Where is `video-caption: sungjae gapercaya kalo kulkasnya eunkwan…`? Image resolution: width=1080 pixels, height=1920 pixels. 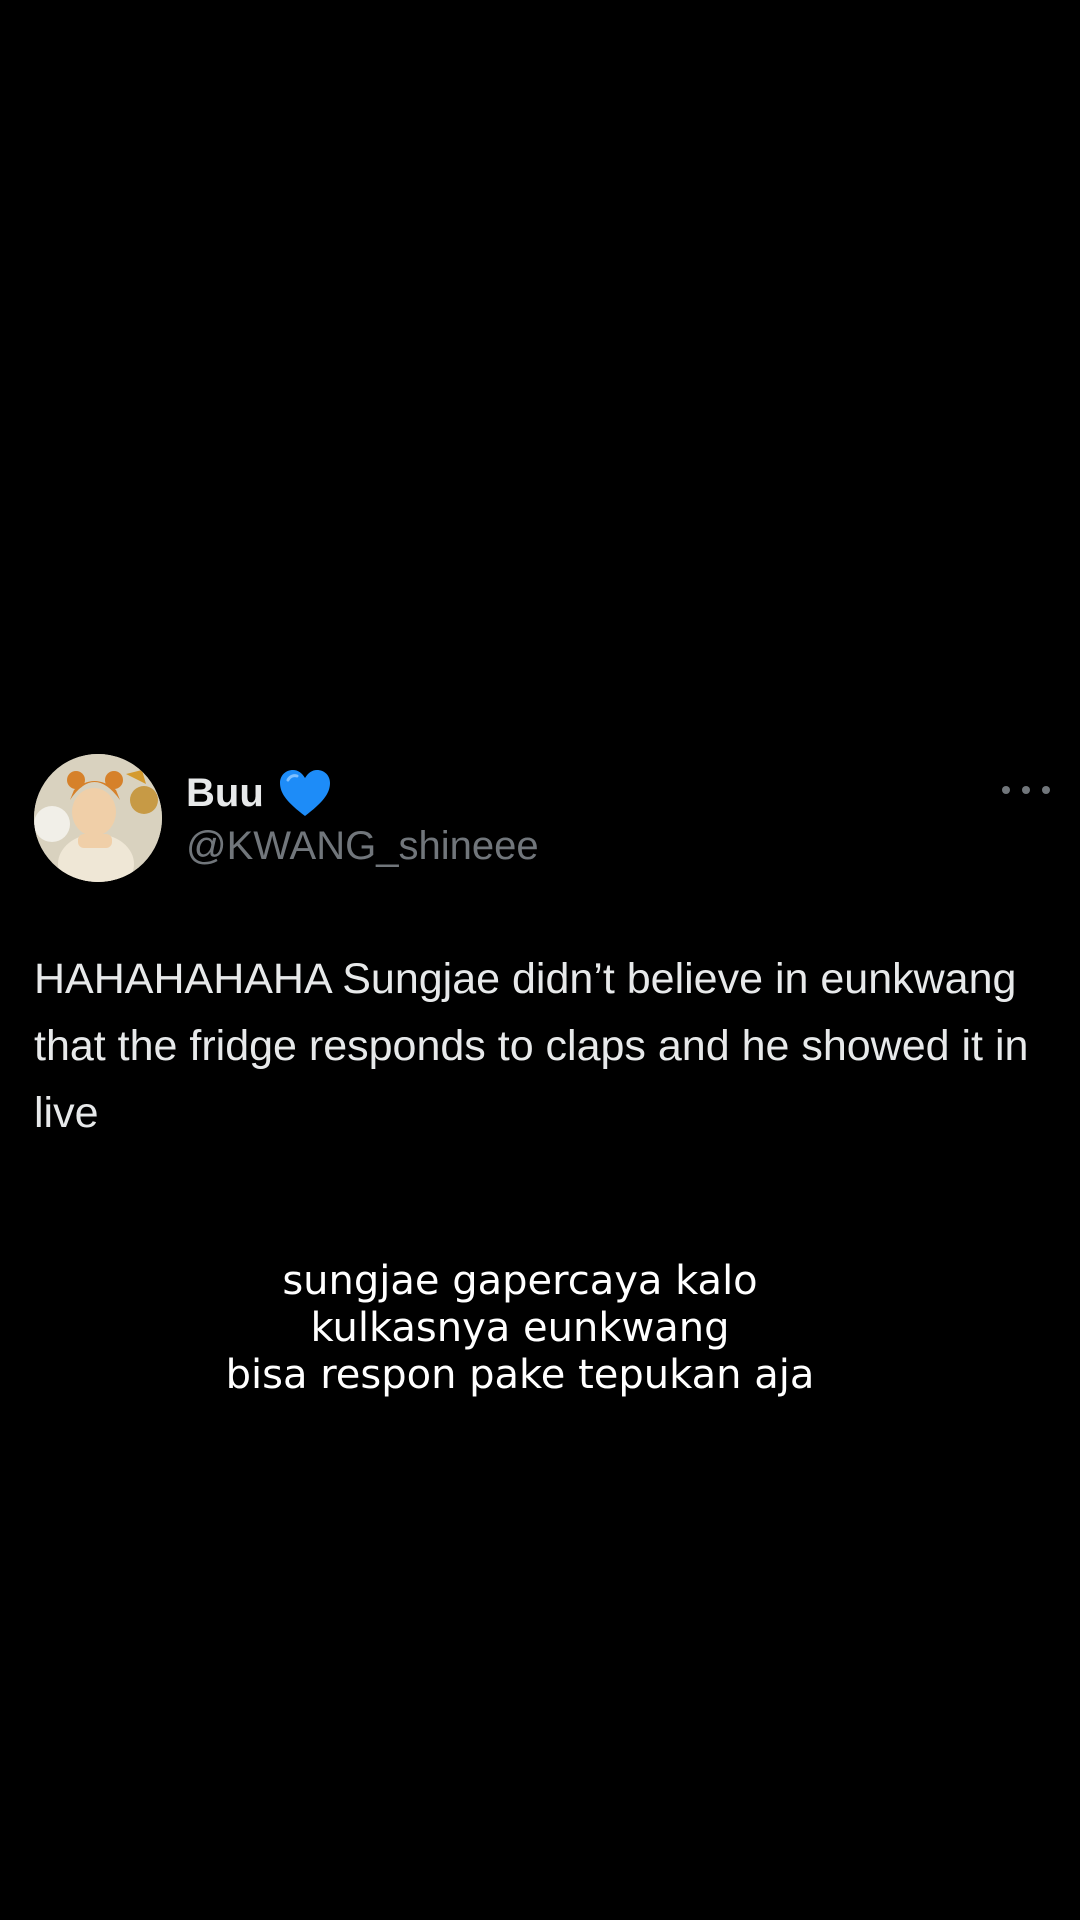 video-caption: sungjae gapercaya kalo kulkasnya eunkwan… is located at coordinates (520, 1328).